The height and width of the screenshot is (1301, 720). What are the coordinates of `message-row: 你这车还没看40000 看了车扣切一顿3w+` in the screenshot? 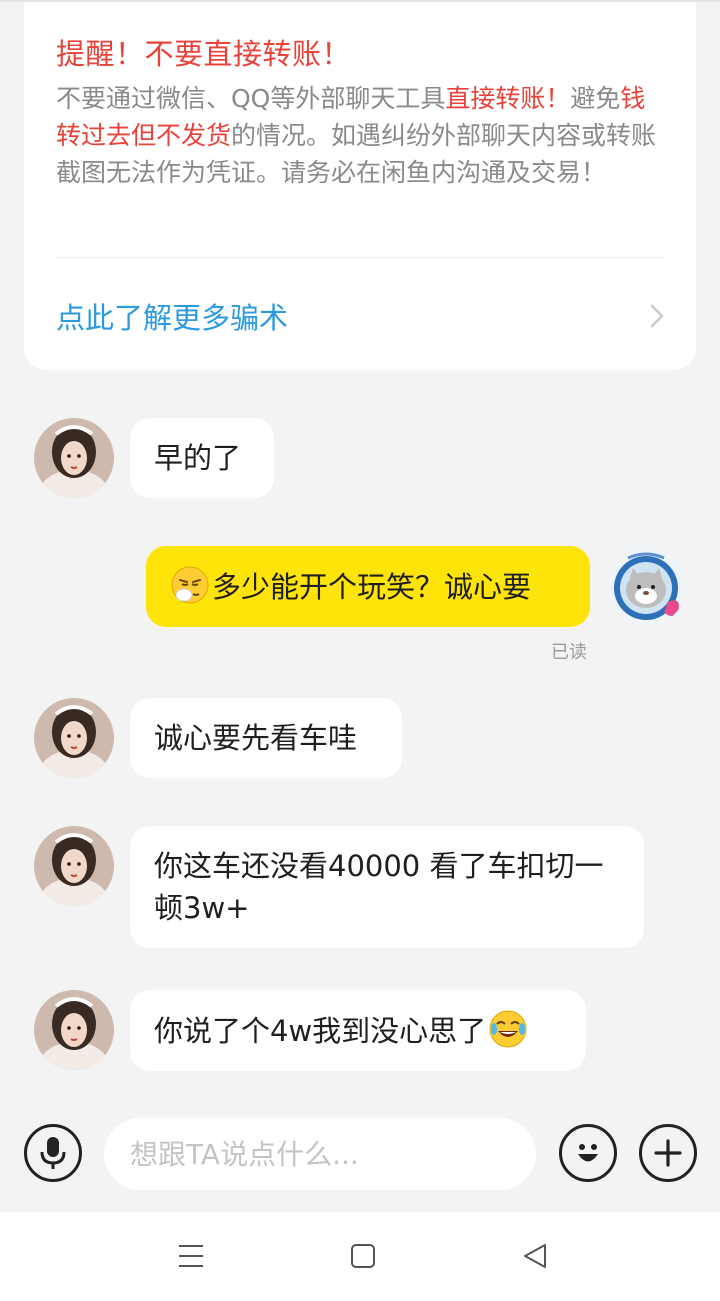 It's located at (339, 887).